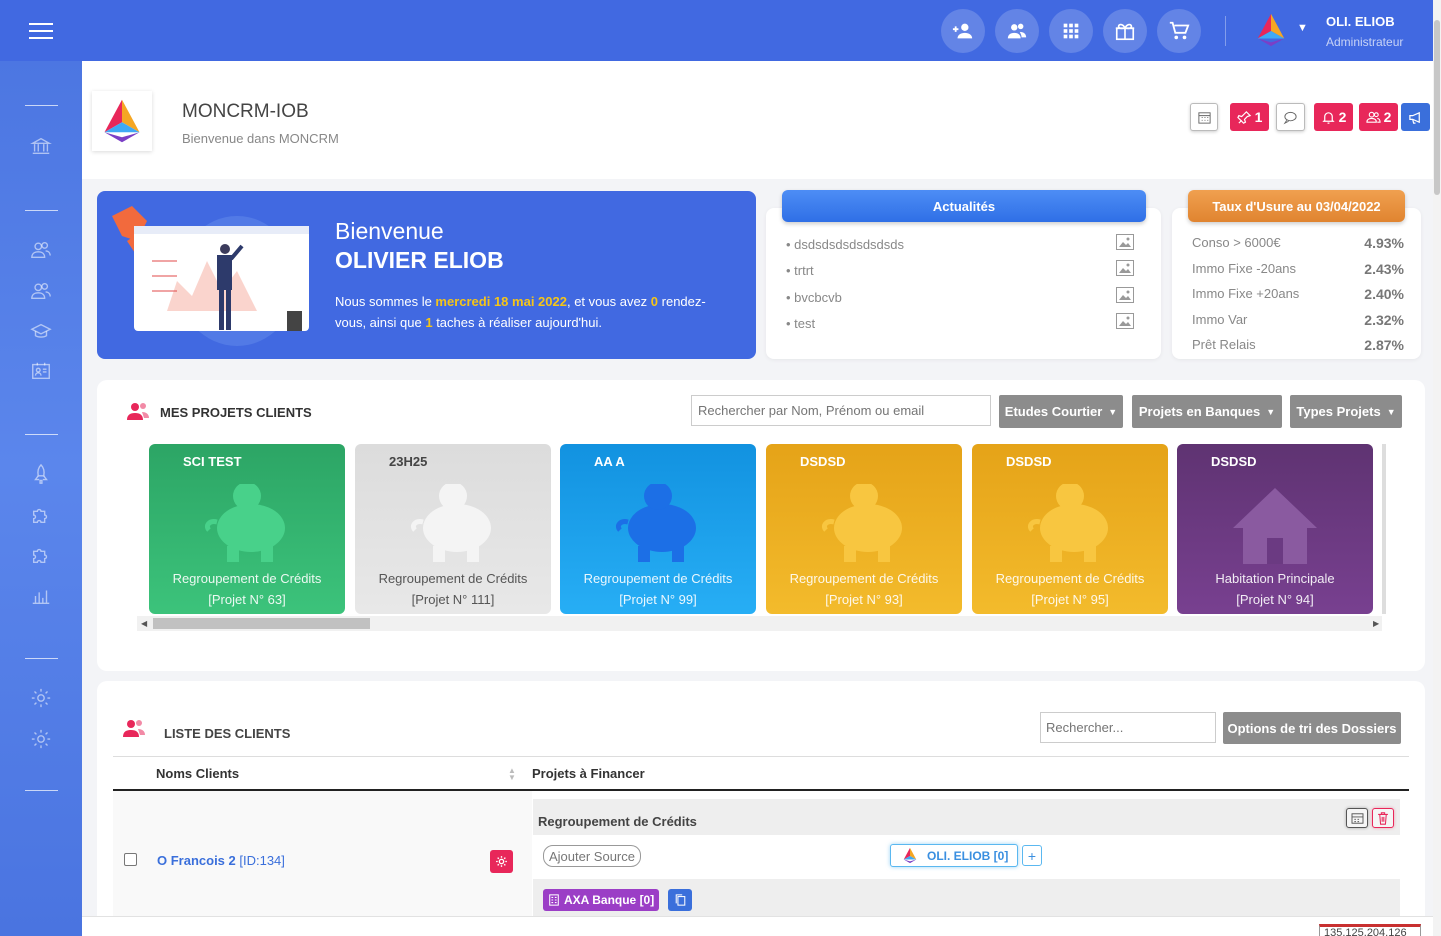 The height and width of the screenshot is (936, 1441). I want to click on page-subtitle: Bienvenue dans MONCRM, so click(260, 138).